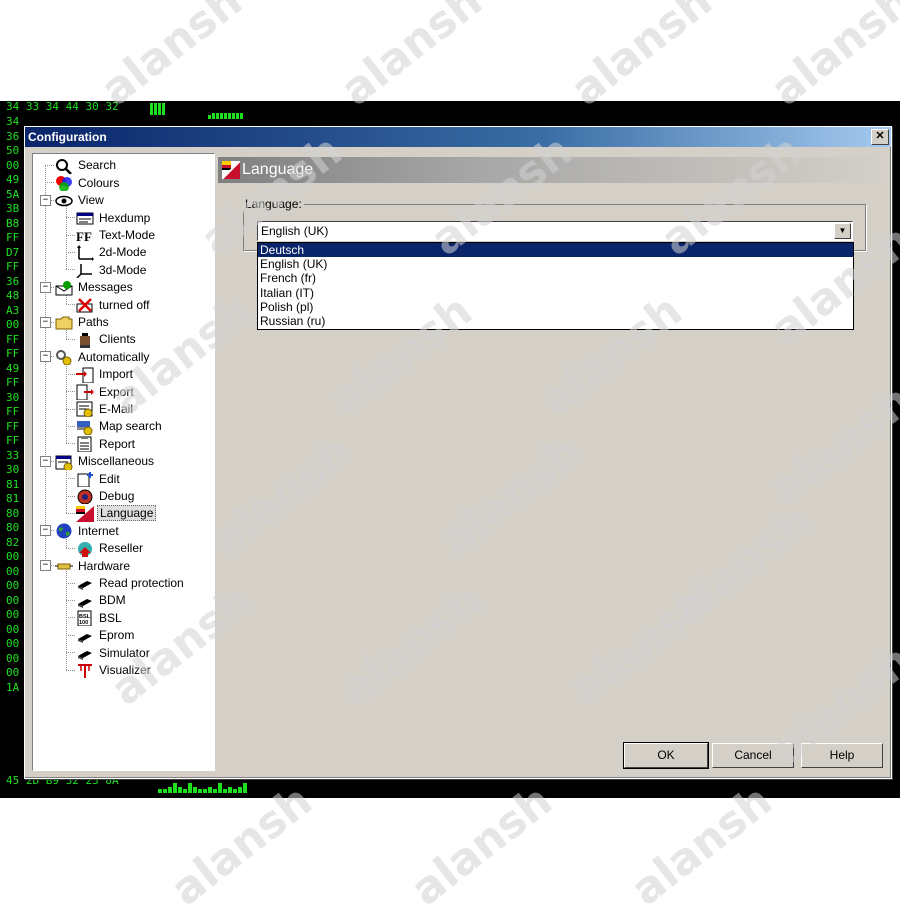 The width and height of the screenshot is (900, 916). I want to click on hexdump-icon, so click(85, 218).